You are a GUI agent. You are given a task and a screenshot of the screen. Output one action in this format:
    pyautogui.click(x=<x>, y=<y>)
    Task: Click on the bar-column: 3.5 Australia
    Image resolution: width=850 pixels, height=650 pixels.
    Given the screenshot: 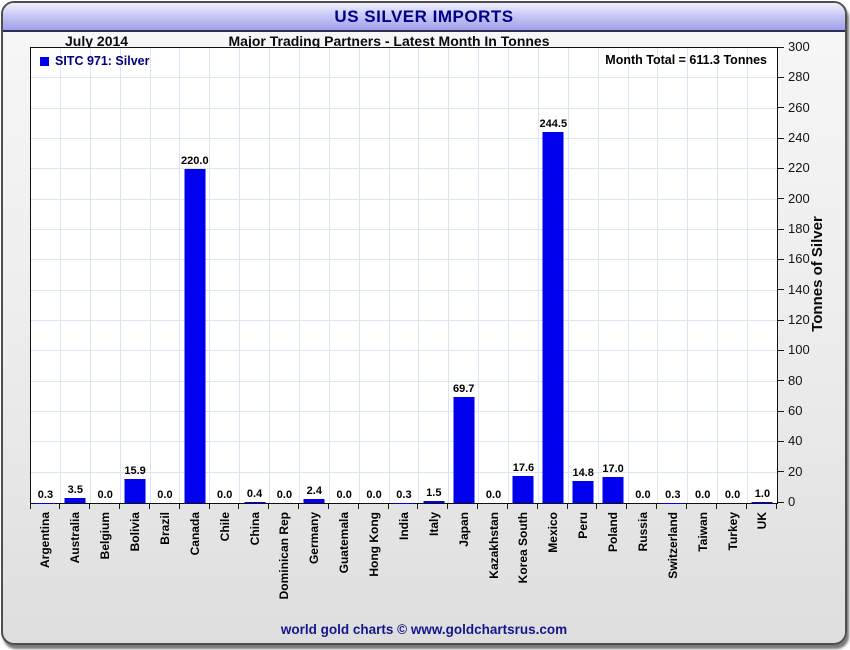 What is the action you would take?
    pyautogui.click(x=76, y=305)
    